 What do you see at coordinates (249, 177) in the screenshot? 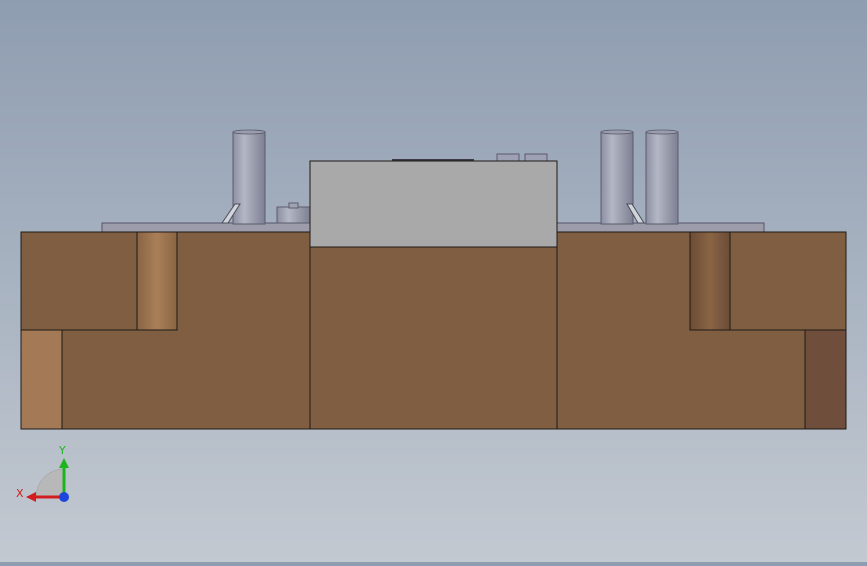
I see `guide-pin-left` at bounding box center [249, 177].